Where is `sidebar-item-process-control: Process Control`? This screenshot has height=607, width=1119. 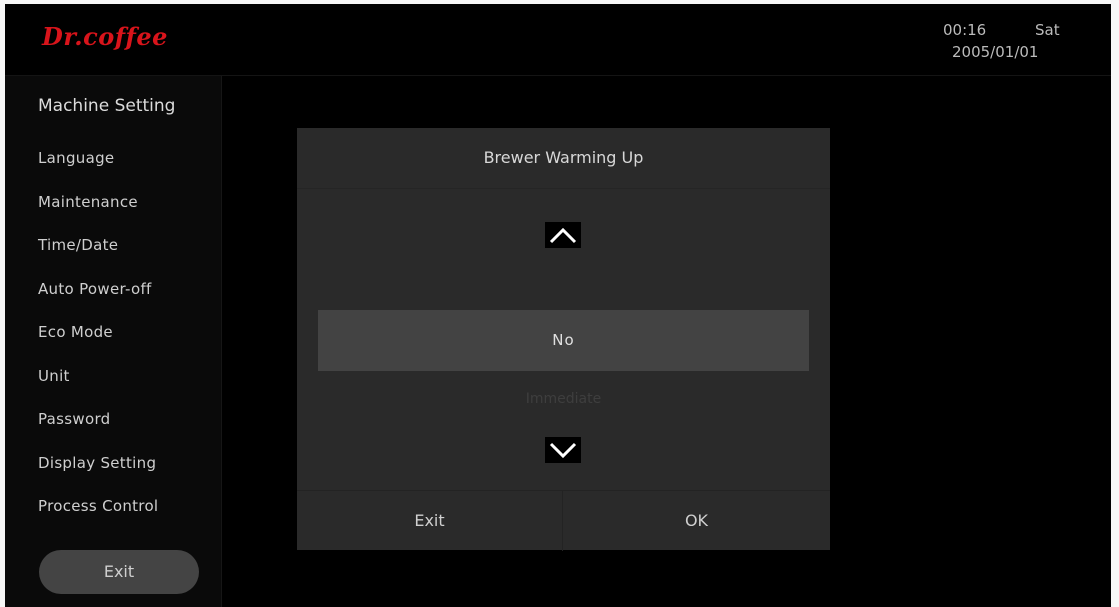
sidebar-item-process-control: Process Control is located at coordinates (98, 518).